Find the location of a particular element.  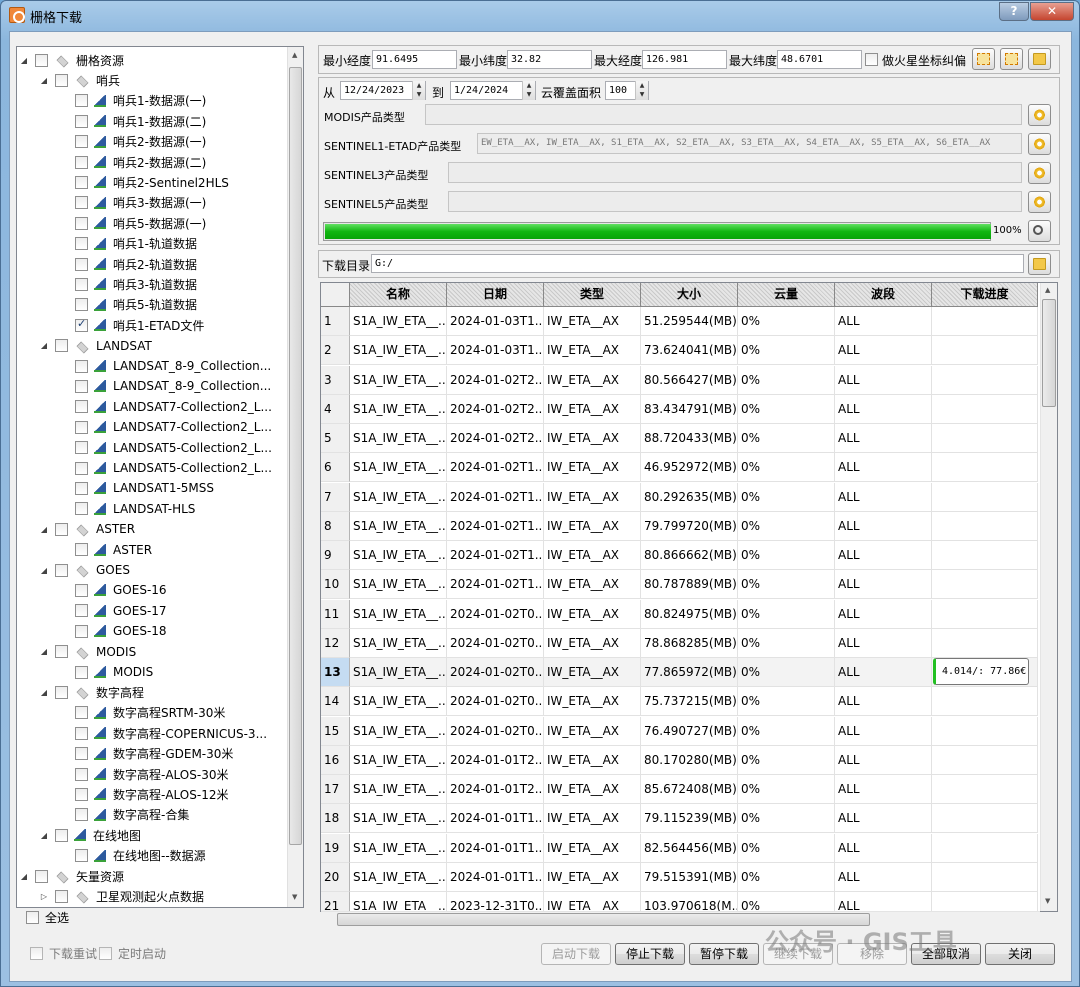

product-type-field is located at coordinates (735, 201).